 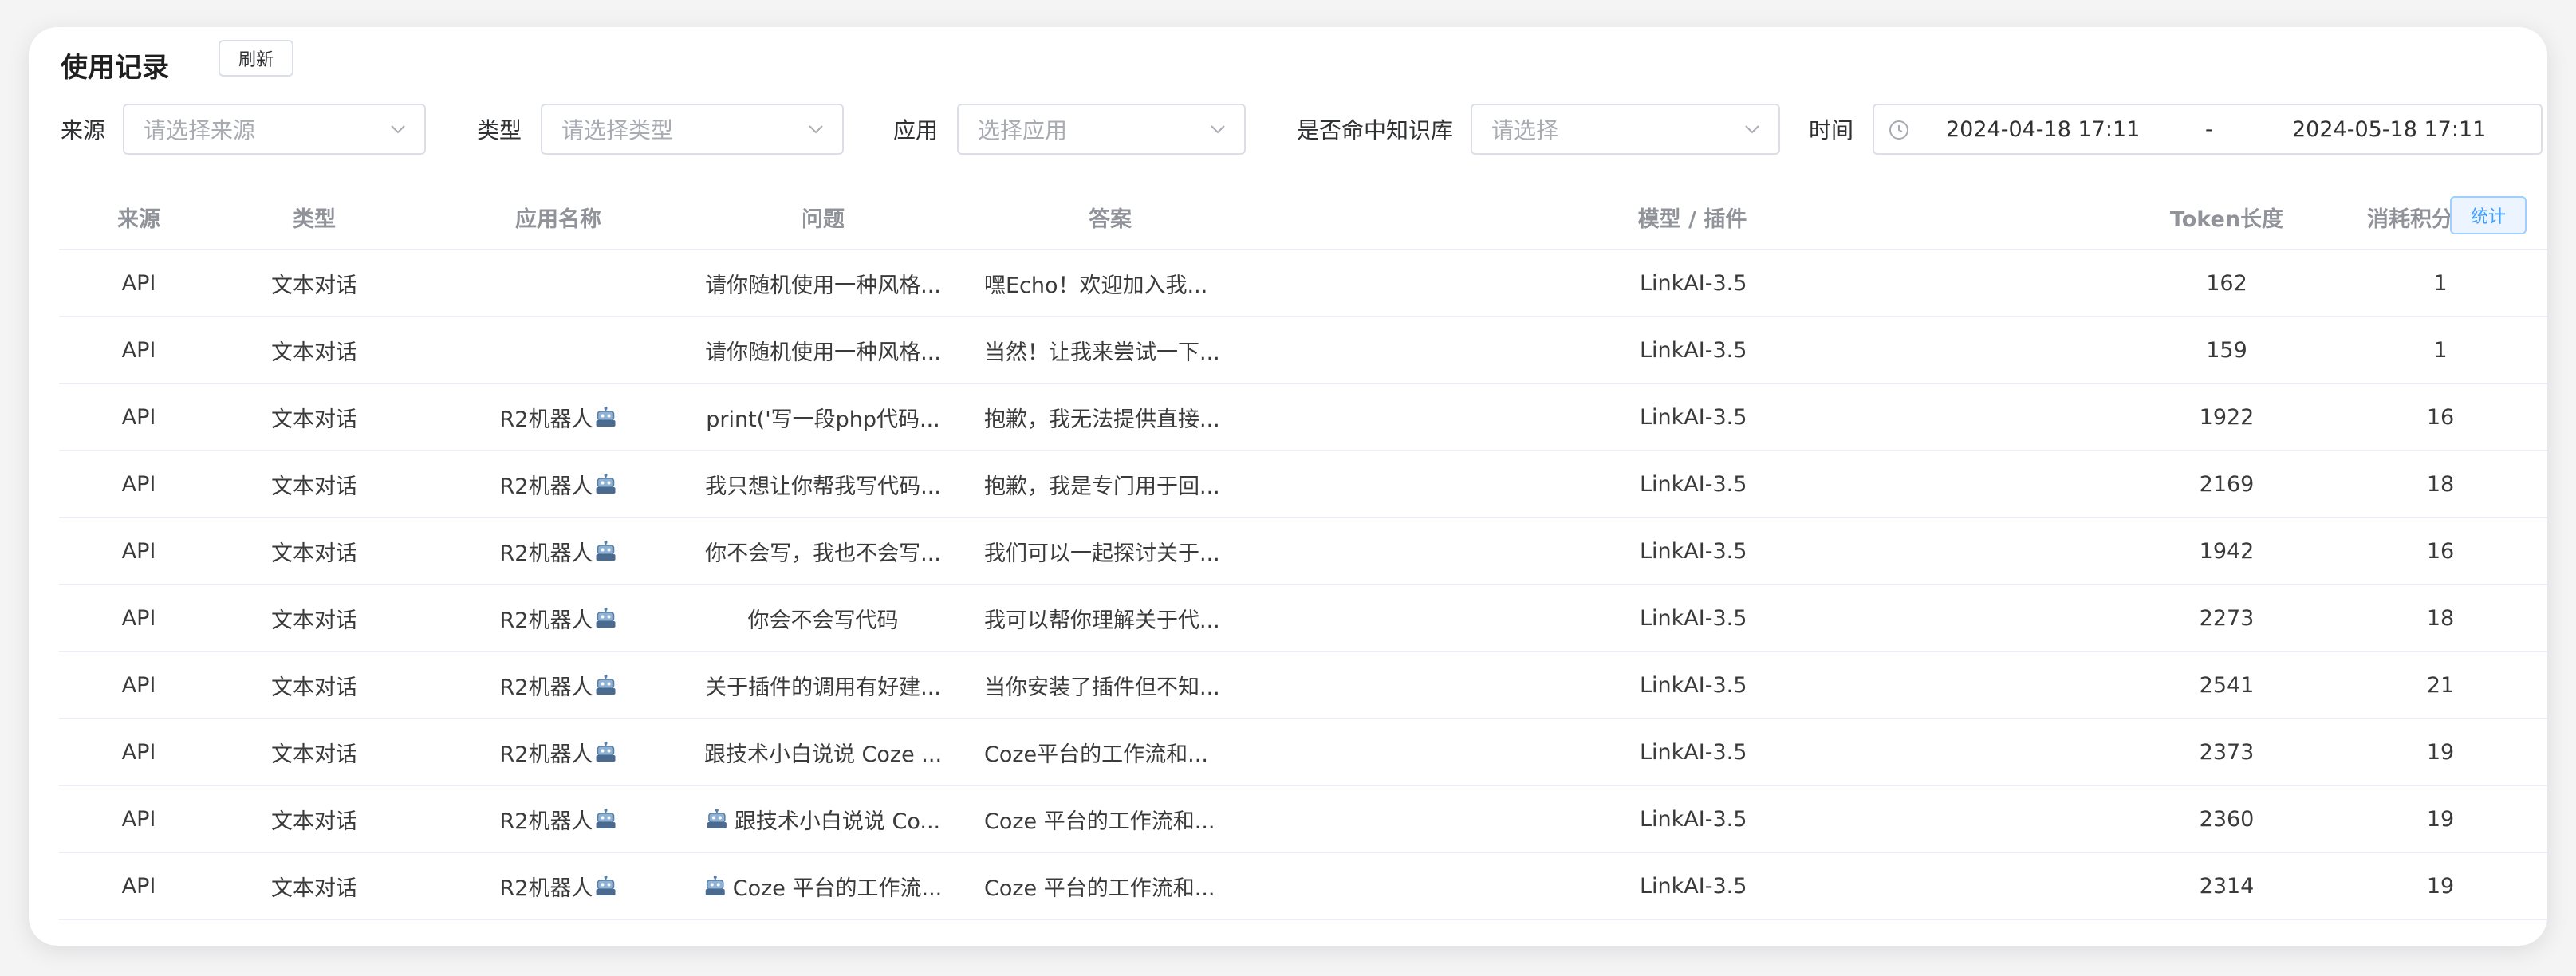 I want to click on cell-tokens: 2169, so click(x=2227, y=484).